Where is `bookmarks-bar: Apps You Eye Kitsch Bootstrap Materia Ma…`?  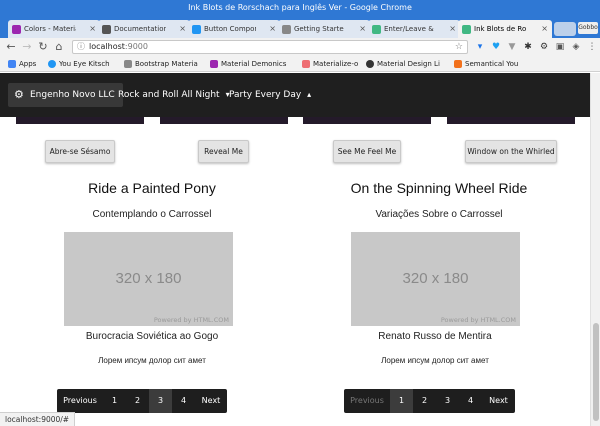 bookmarks-bar: Apps You Eye Kitsch Bootstrap Materia Ma… is located at coordinates (300, 64).